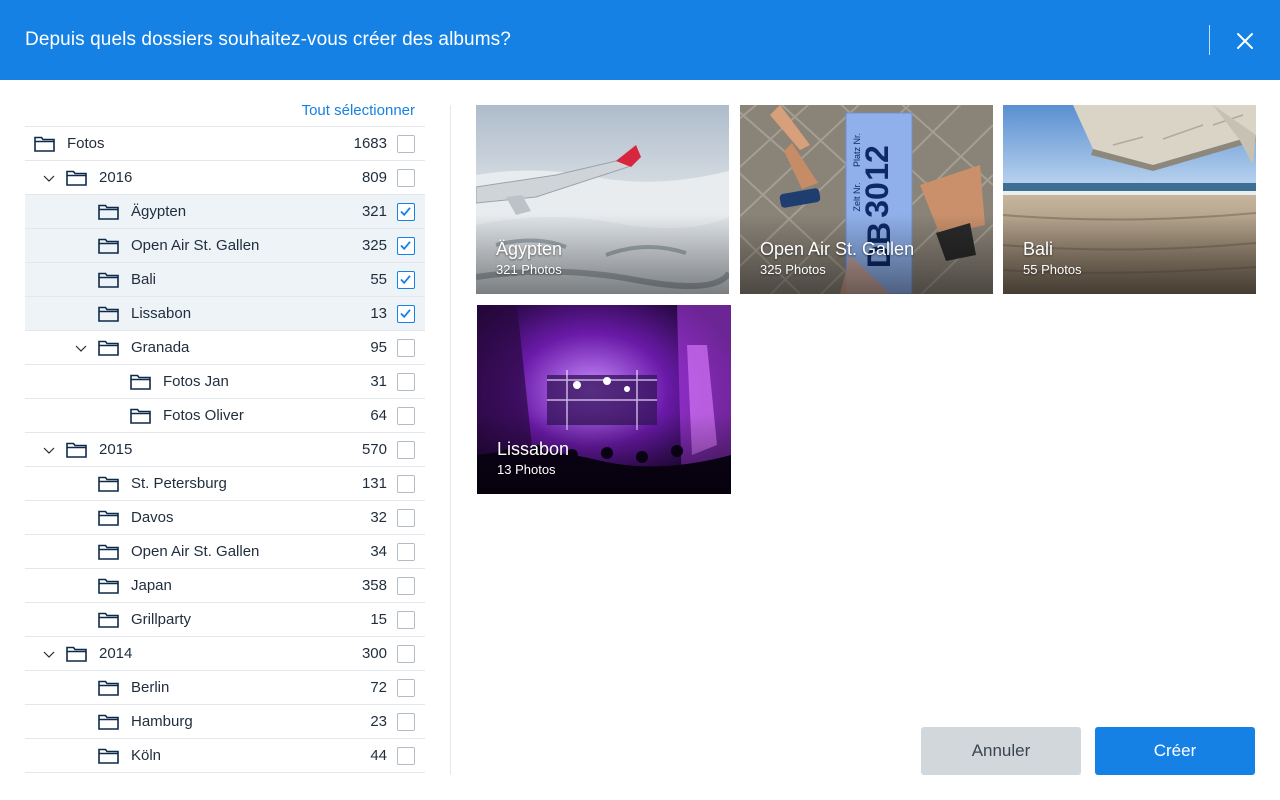 The height and width of the screenshot is (800, 1280). Describe the element at coordinates (378, 551) in the screenshot. I see `photo-count: 34` at that location.